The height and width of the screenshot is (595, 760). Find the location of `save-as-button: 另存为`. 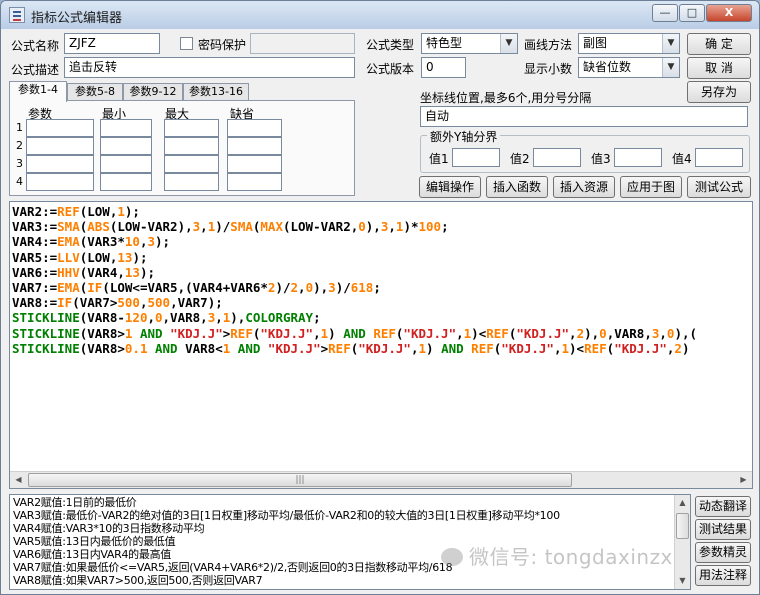

save-as-button: 另存为 is located at coordinates (719, 92).